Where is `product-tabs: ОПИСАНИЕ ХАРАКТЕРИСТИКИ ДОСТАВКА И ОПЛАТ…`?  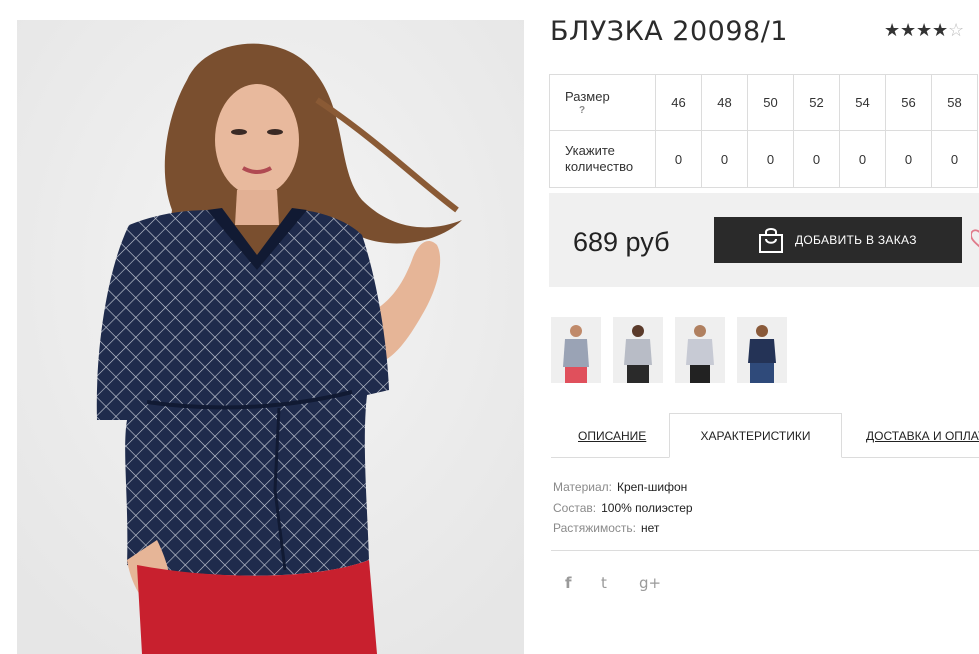 product-tabs: ОПИСАНИЕ ХАРАКТЕРИСТИКИ ДОСТАВКА И ОПЛАТ… is located at coordinates (765, 435).